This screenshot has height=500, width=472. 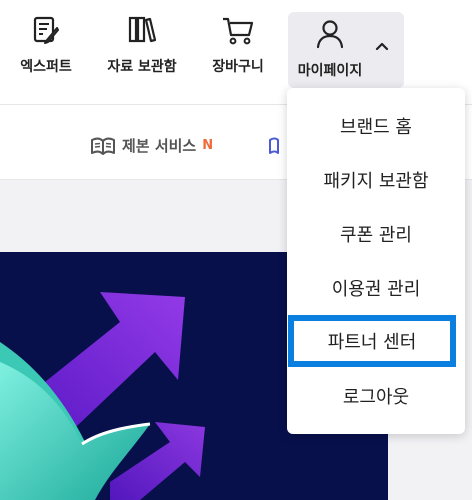 I want to click on menu-item-pass-management: 이용권 관리, so click(x=376, y=288).